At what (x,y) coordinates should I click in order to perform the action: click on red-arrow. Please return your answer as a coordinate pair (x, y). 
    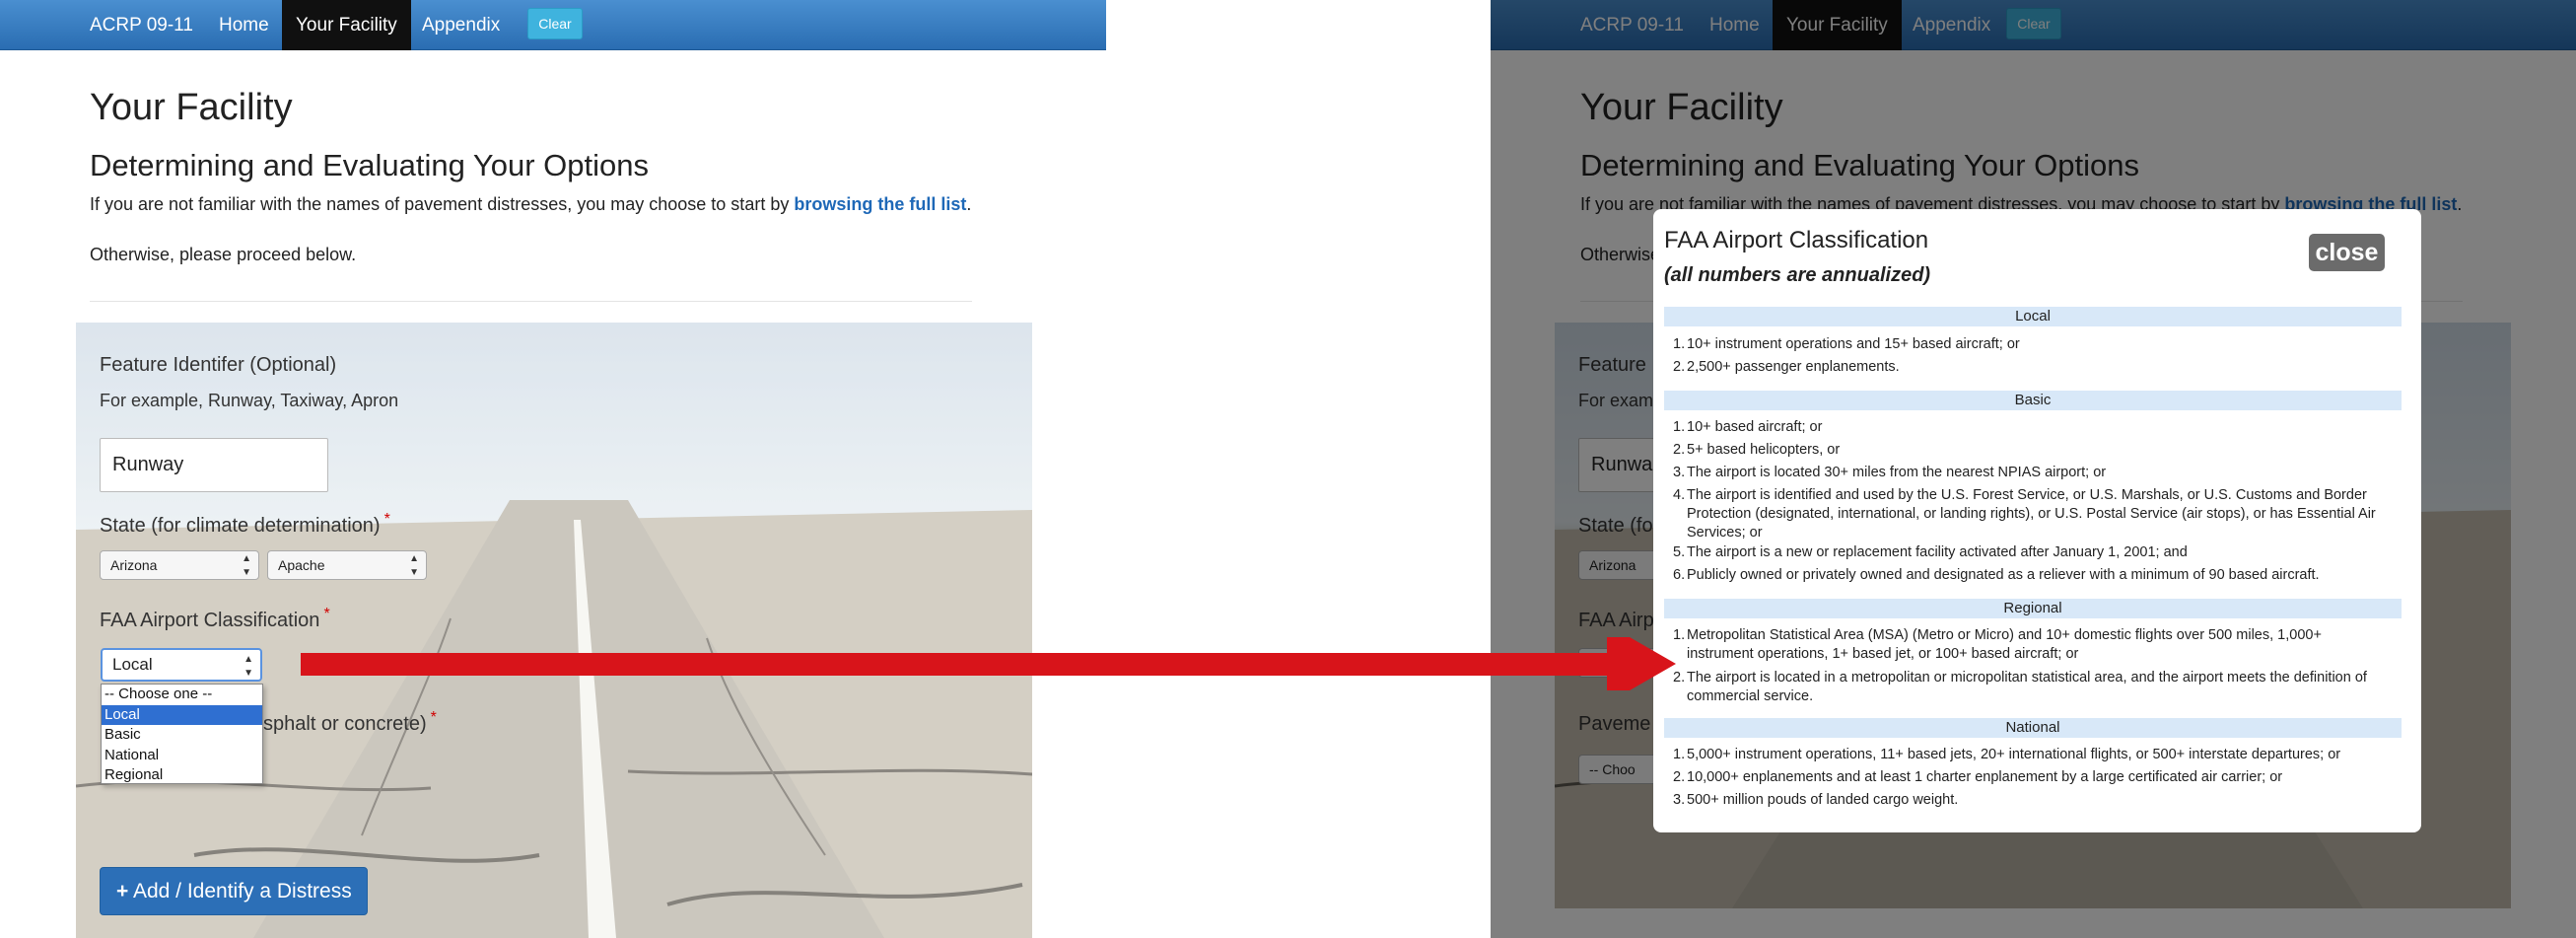
    Looking at the image, I should click on (989, 663).